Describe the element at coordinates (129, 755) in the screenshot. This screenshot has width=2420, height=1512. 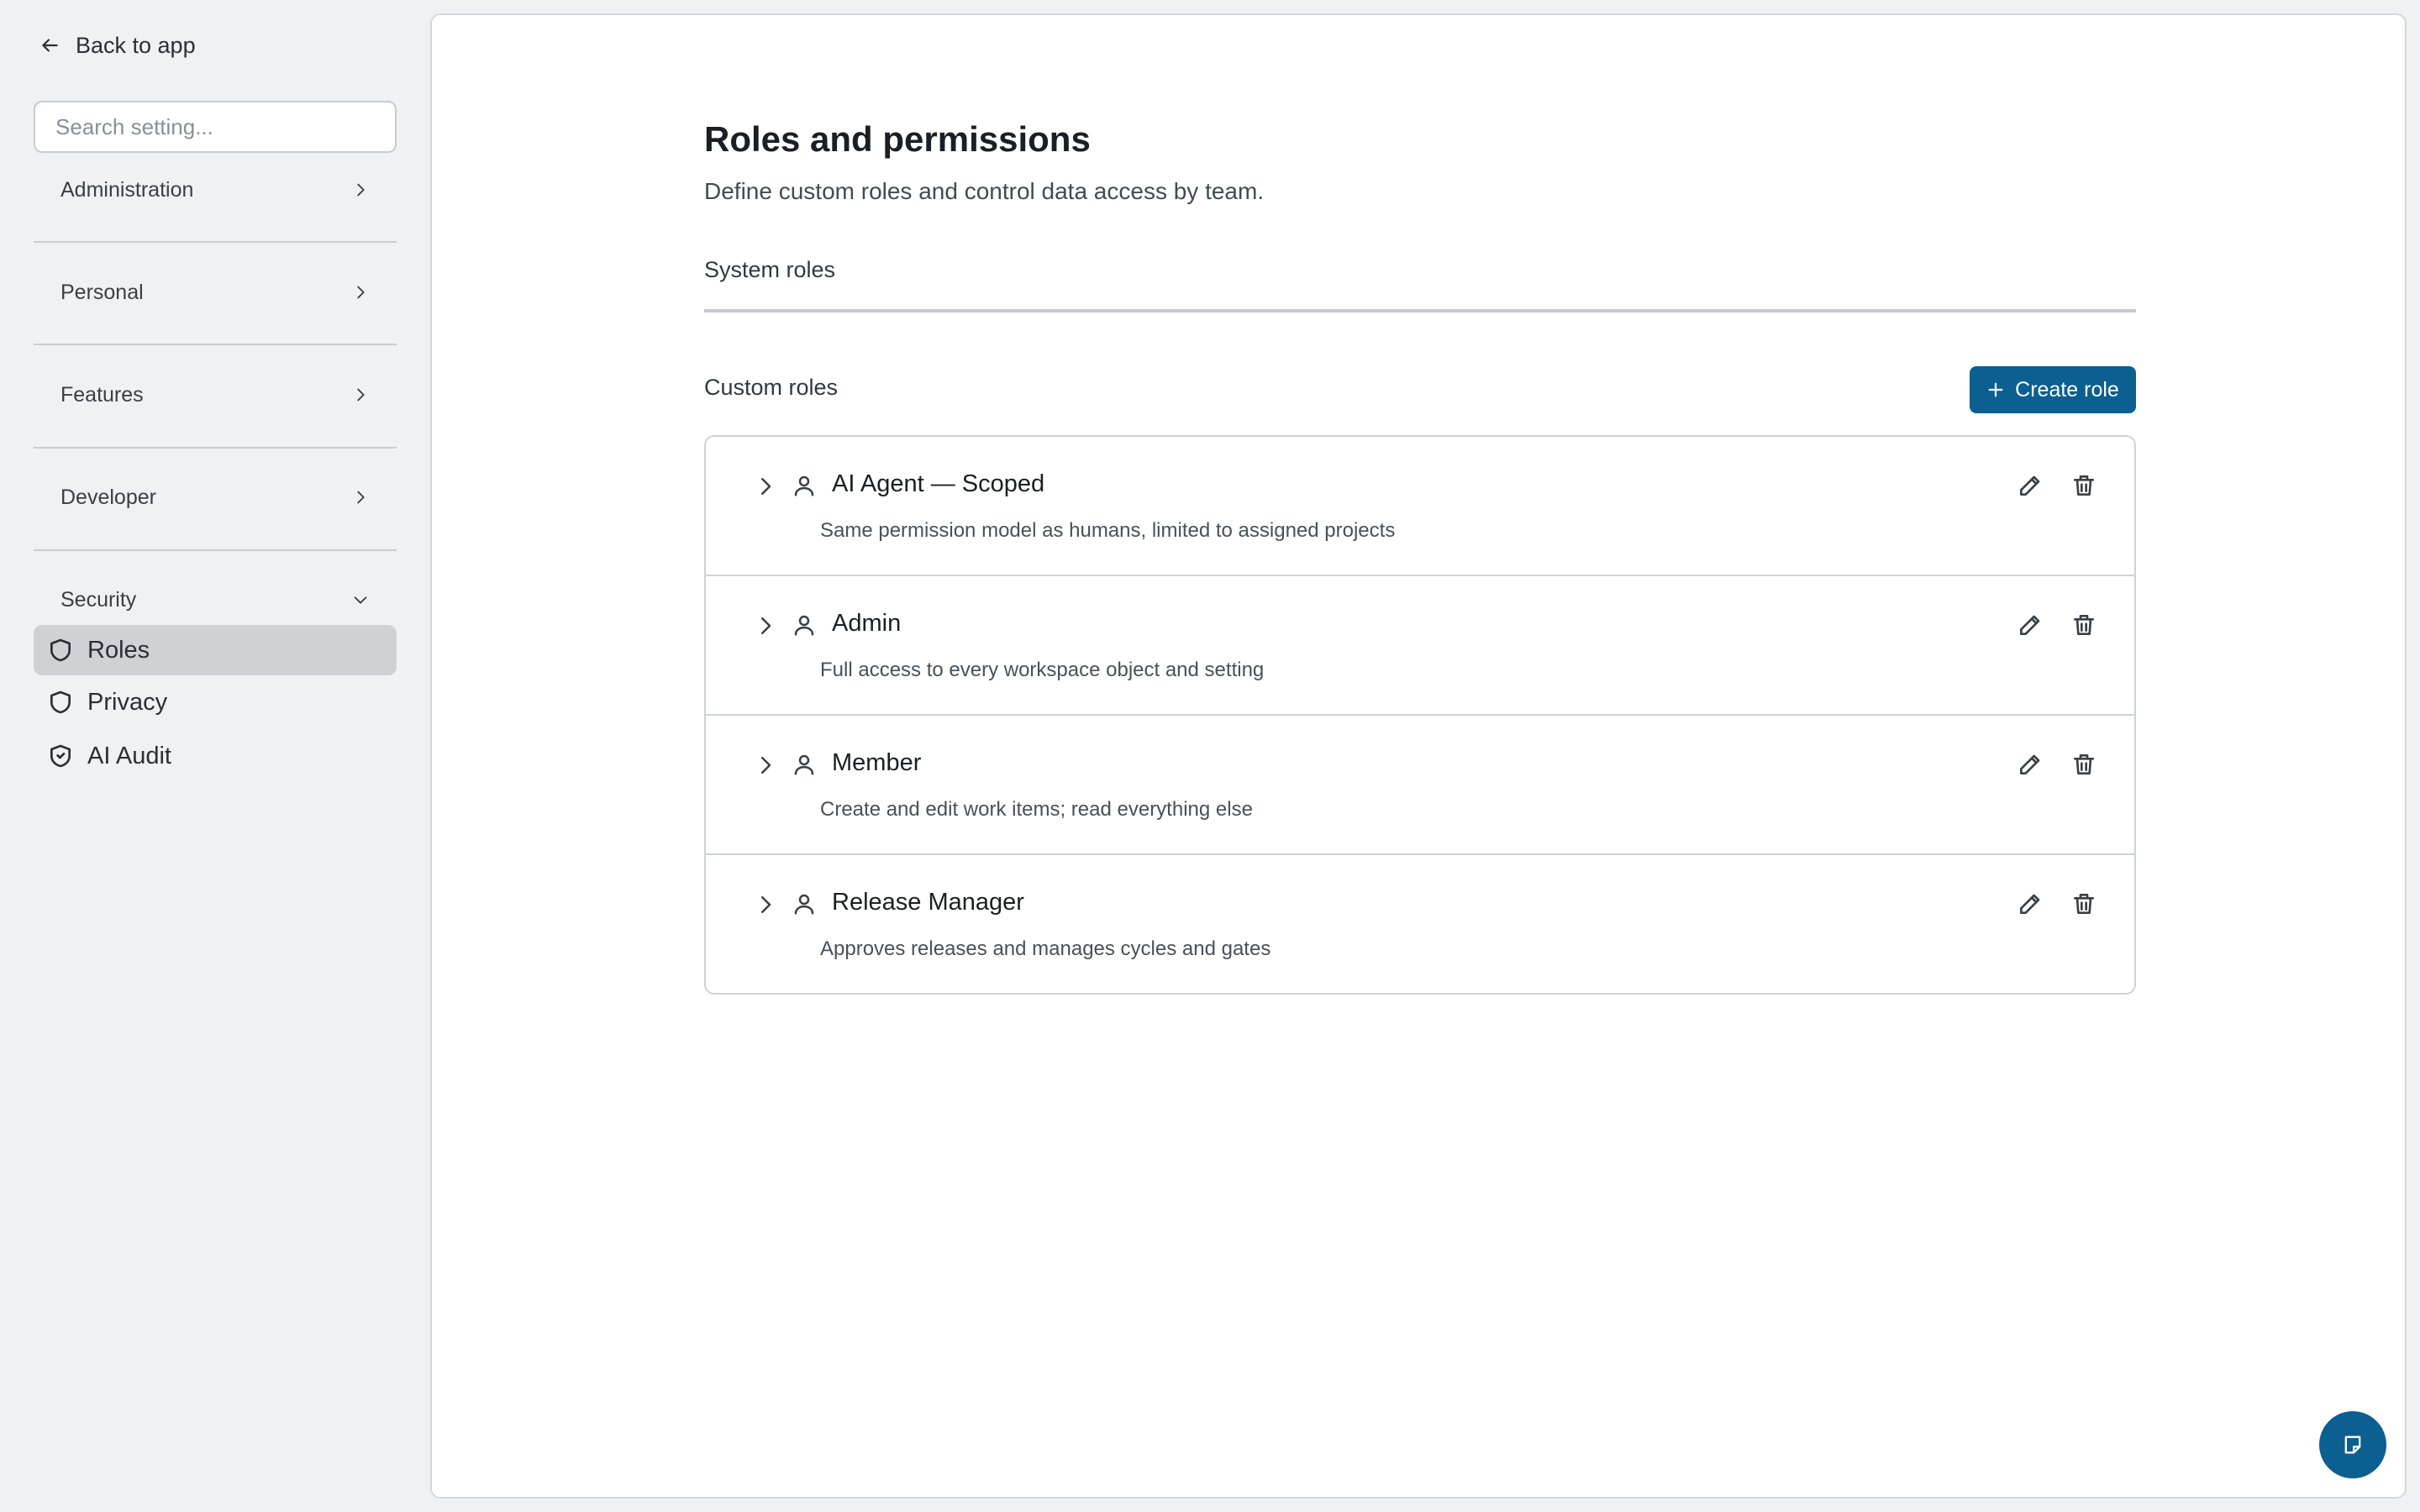
I see `sidebar-item-label: AI Audit` at that location.